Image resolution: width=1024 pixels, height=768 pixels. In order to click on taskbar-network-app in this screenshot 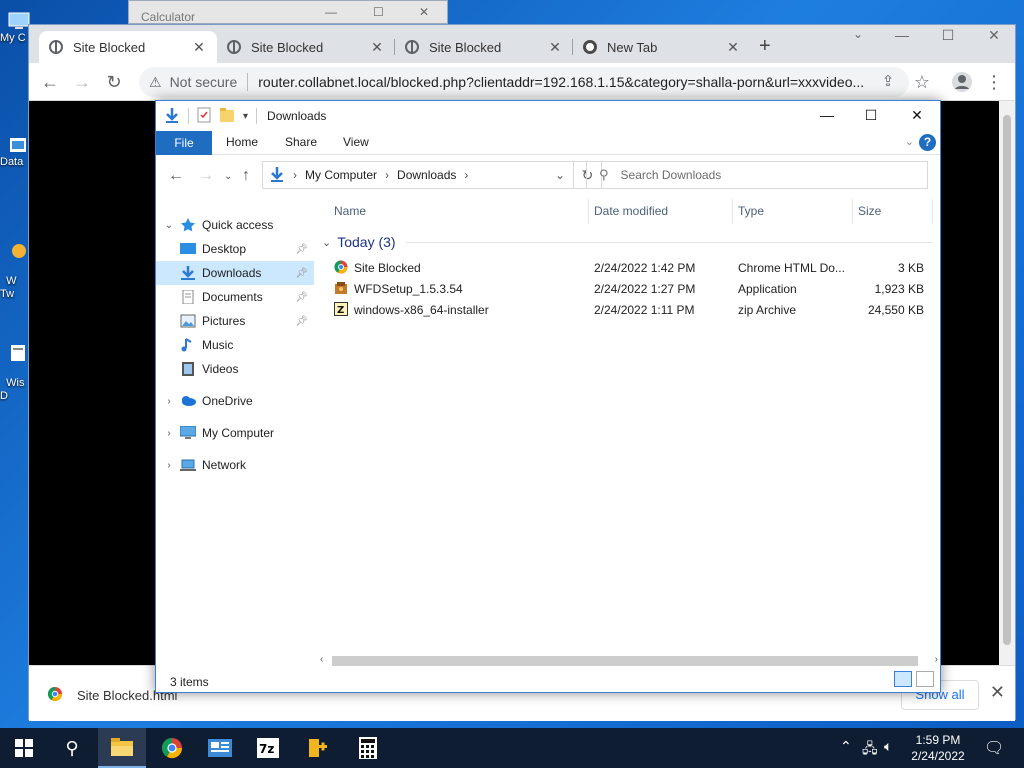, I will do `click(220, 748)`.